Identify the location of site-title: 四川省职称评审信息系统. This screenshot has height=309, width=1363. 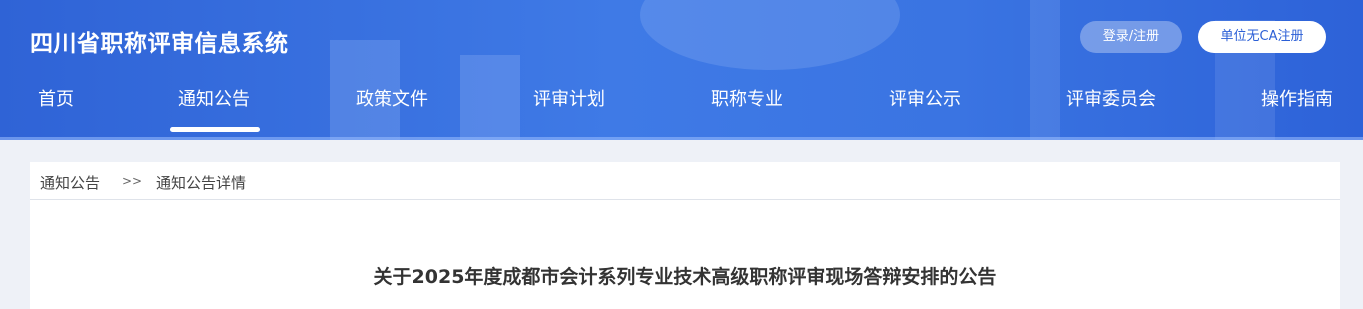
(159, 44).